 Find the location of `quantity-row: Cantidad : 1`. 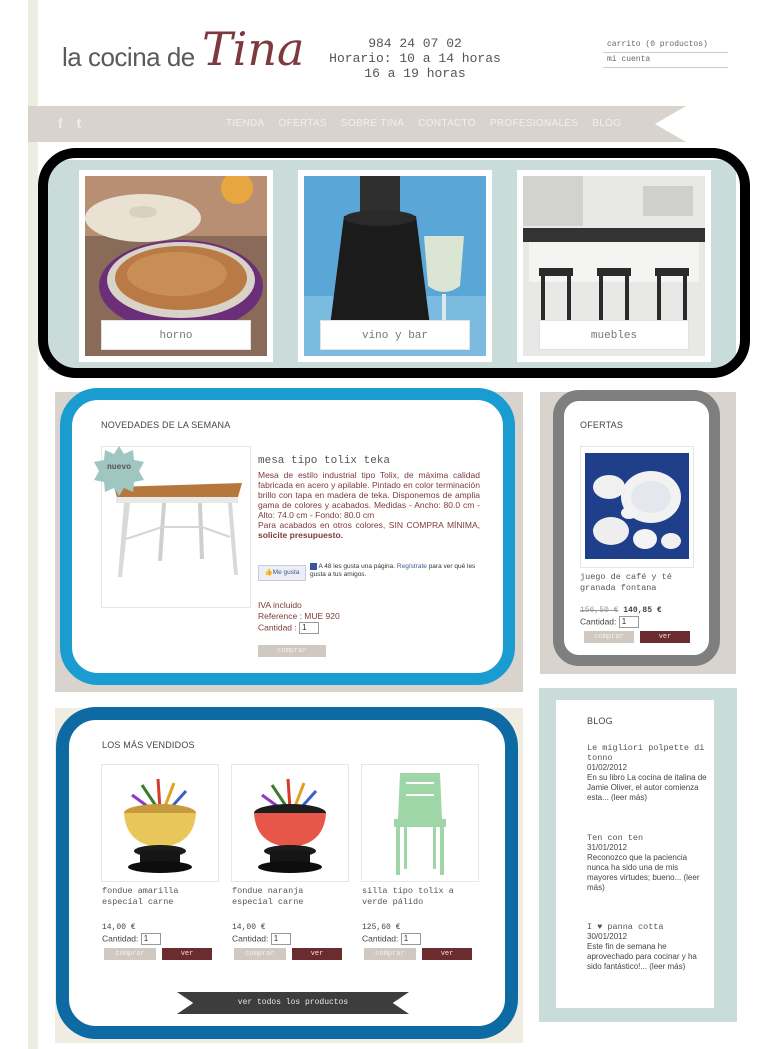

quantity-row: Cantidad : 1 is located at coordinates (299, 628).